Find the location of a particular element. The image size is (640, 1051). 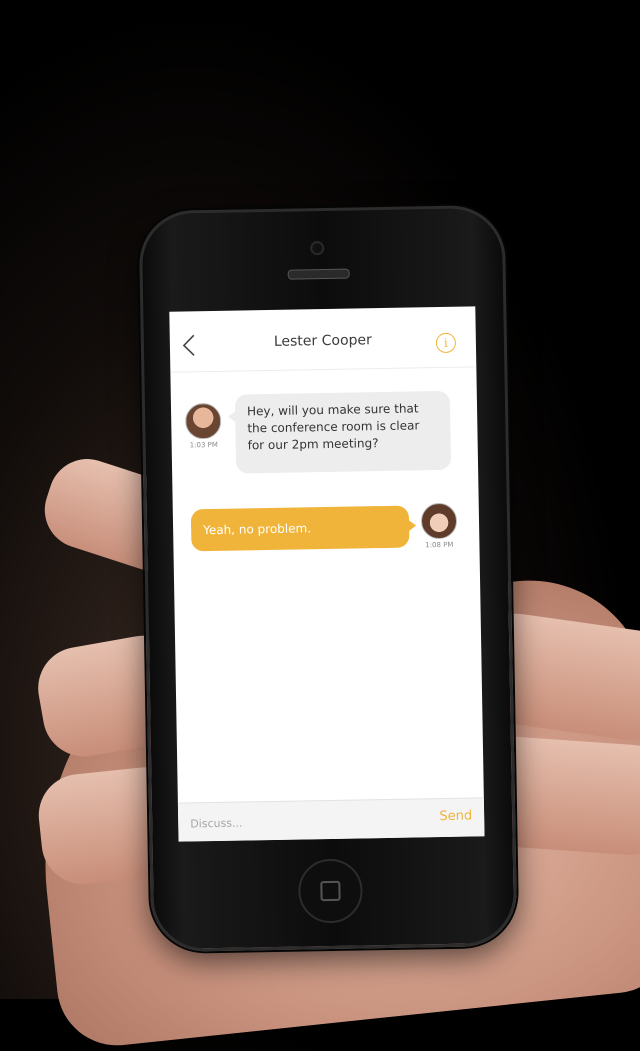

home-button is located at coordinates (330, 891).